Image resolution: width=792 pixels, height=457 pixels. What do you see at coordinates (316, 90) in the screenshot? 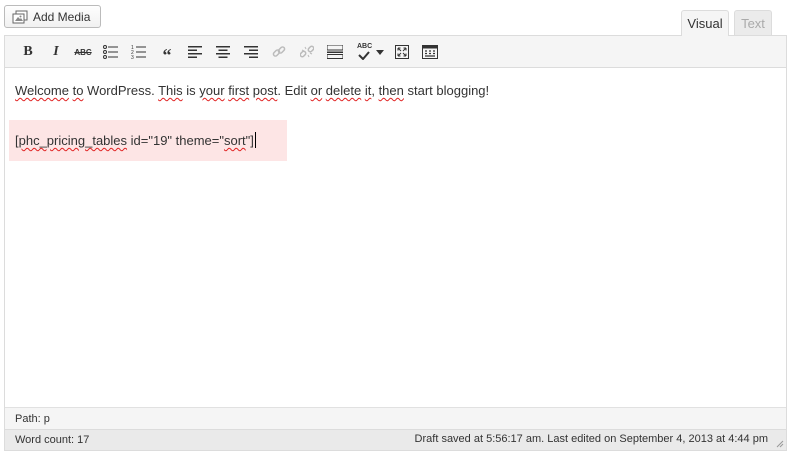
I see `misspelled-word: or` at bounding box center [316, 90].